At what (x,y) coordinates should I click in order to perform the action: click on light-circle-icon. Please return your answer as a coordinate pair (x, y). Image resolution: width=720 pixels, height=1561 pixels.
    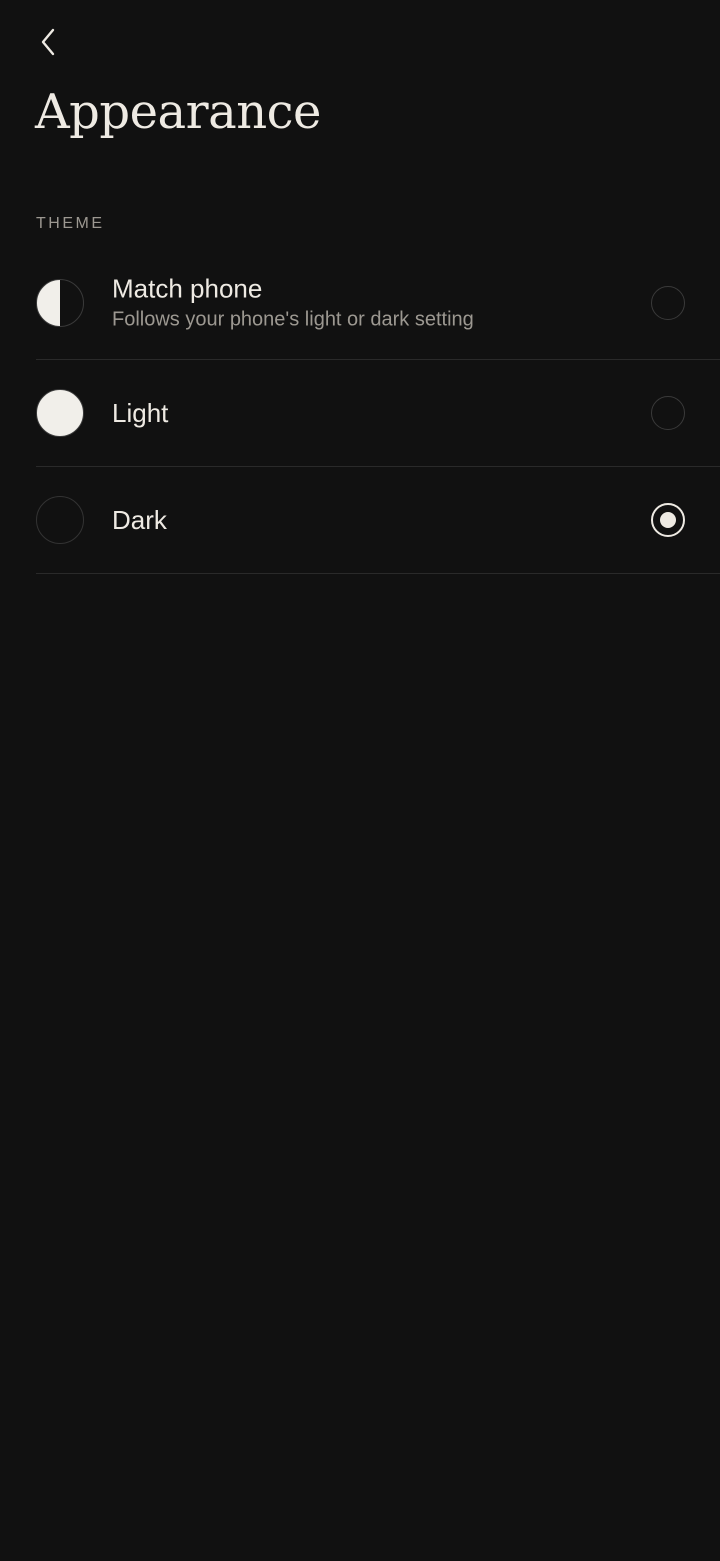
    Looking at the image, I should click on (60, 413).